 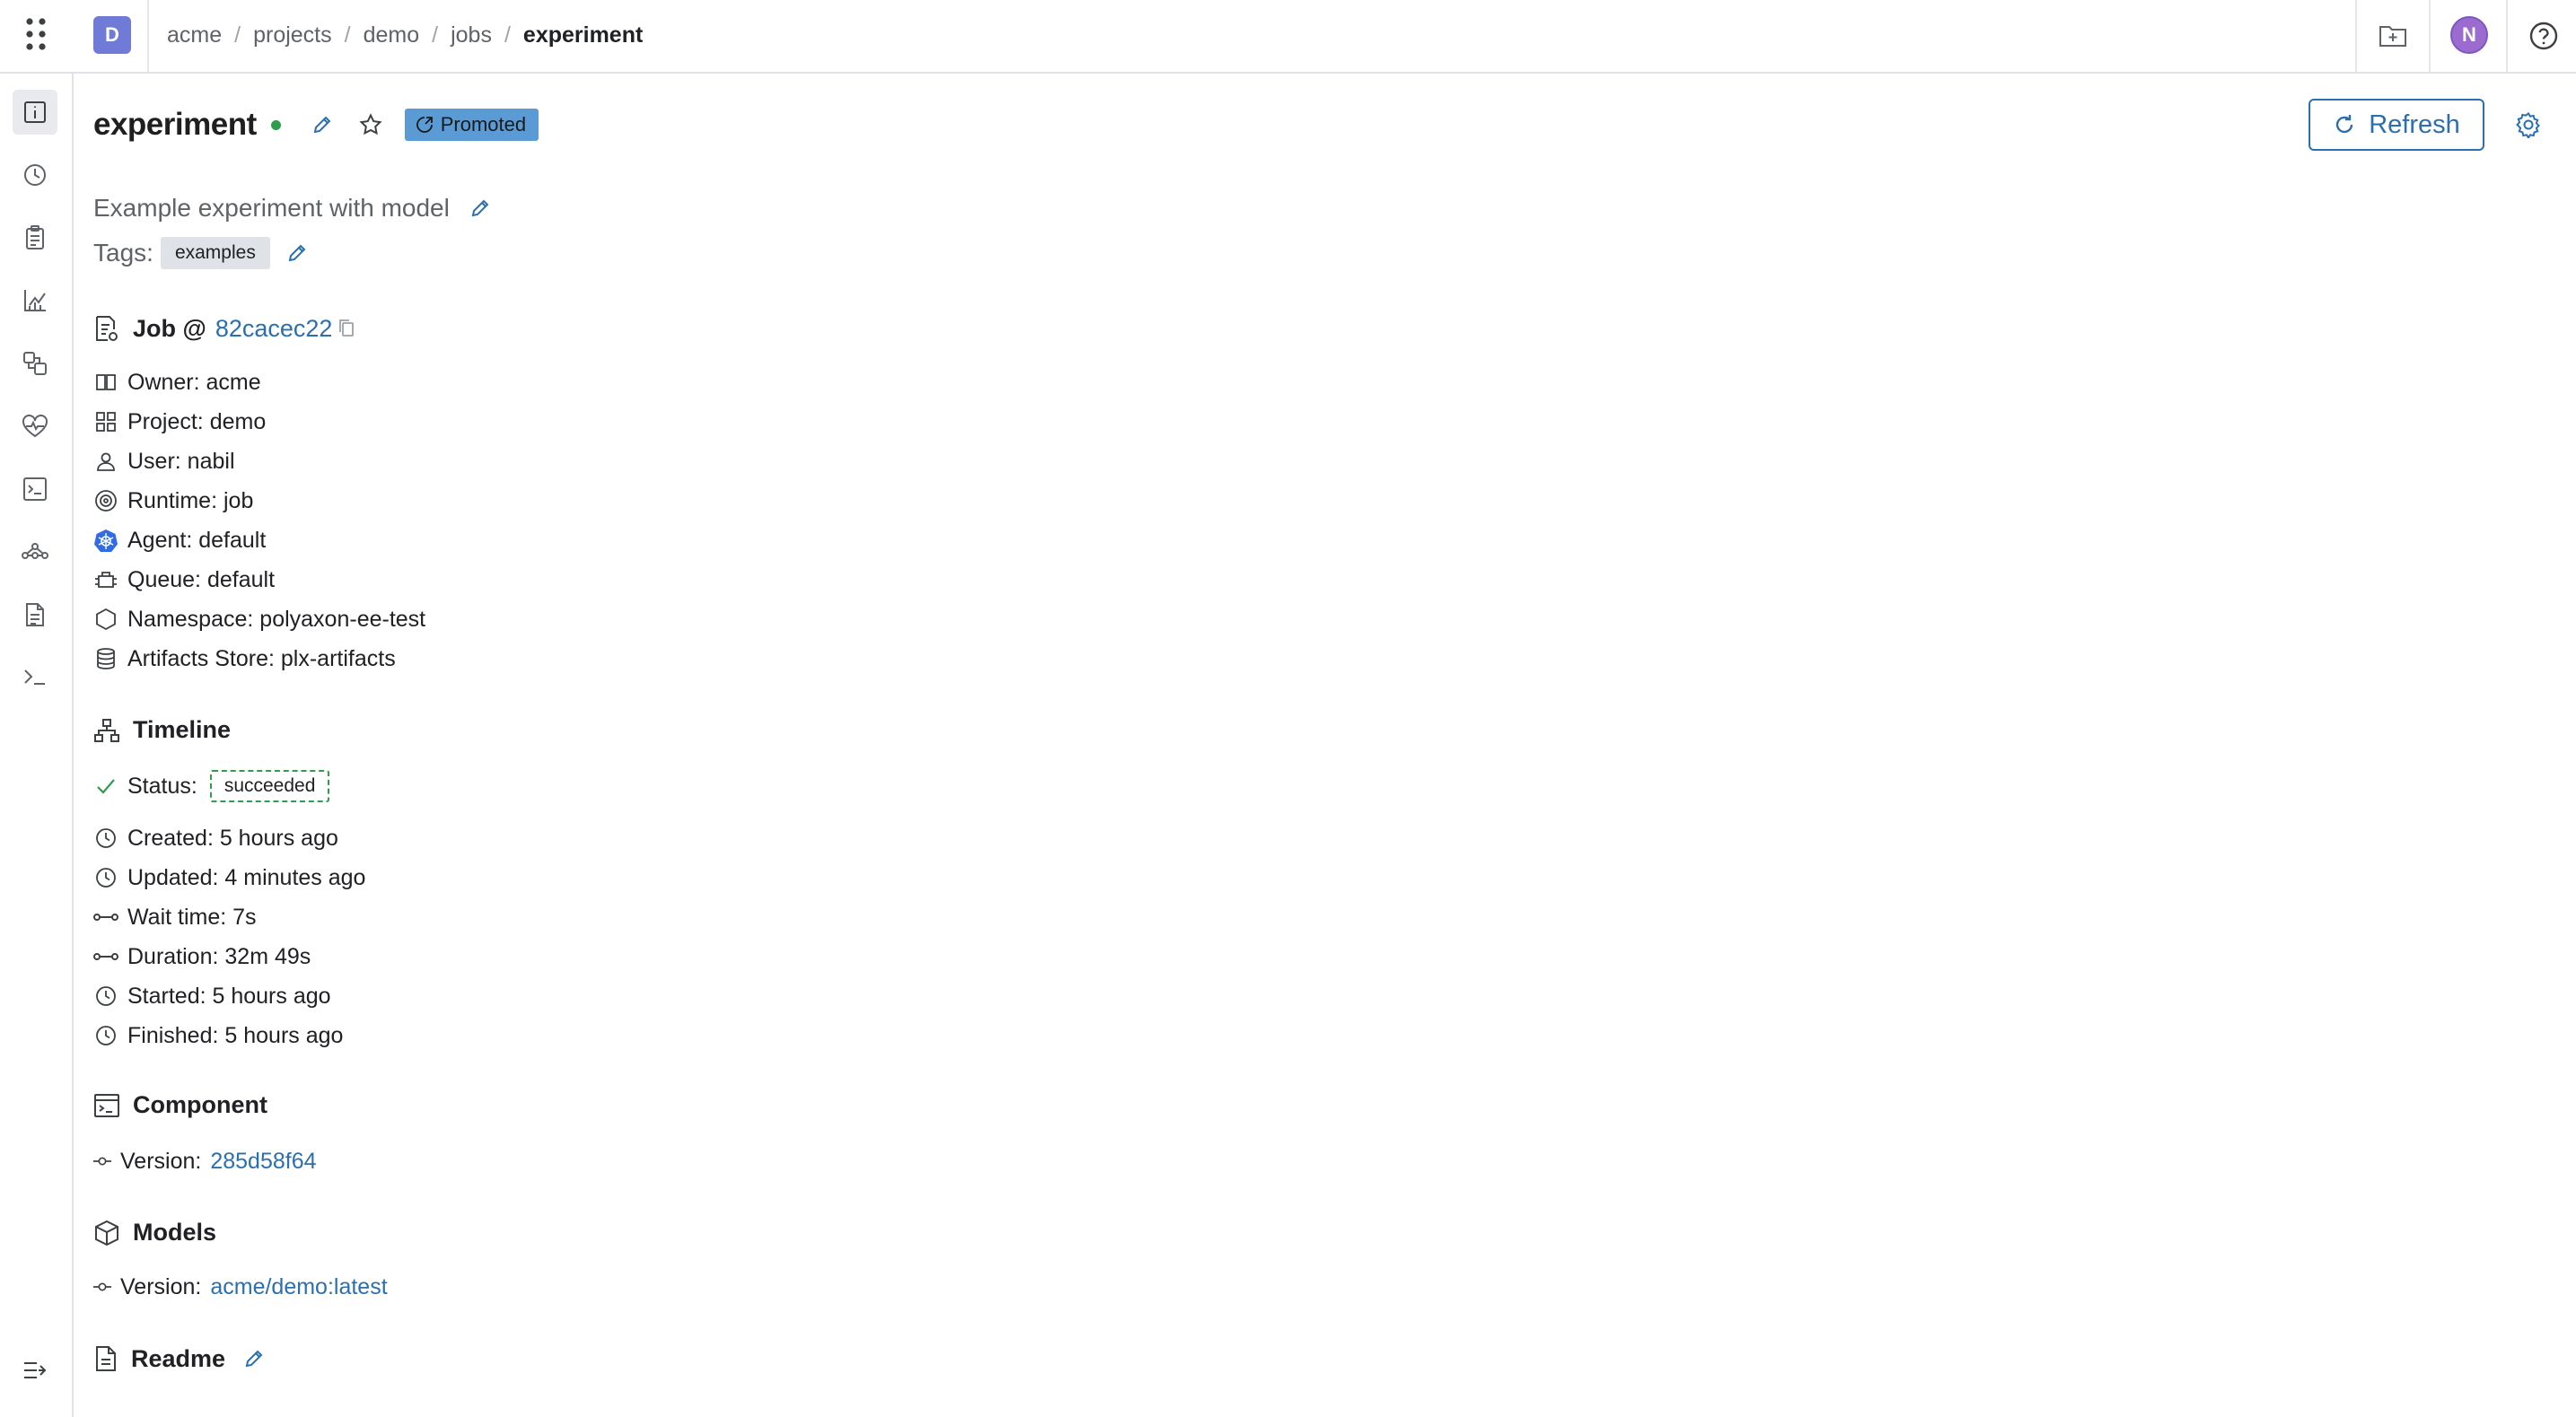 I want to click on description-text: Example experiment with model, so click(x=271, y=208).